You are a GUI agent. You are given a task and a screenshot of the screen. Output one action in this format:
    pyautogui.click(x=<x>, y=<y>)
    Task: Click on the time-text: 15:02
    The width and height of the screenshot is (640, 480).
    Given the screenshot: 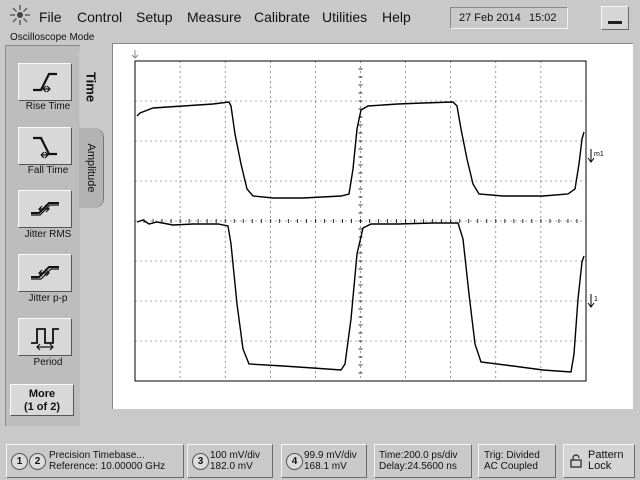 What is the action you would take?
    pyautogui.click(x=543, y=18)
    